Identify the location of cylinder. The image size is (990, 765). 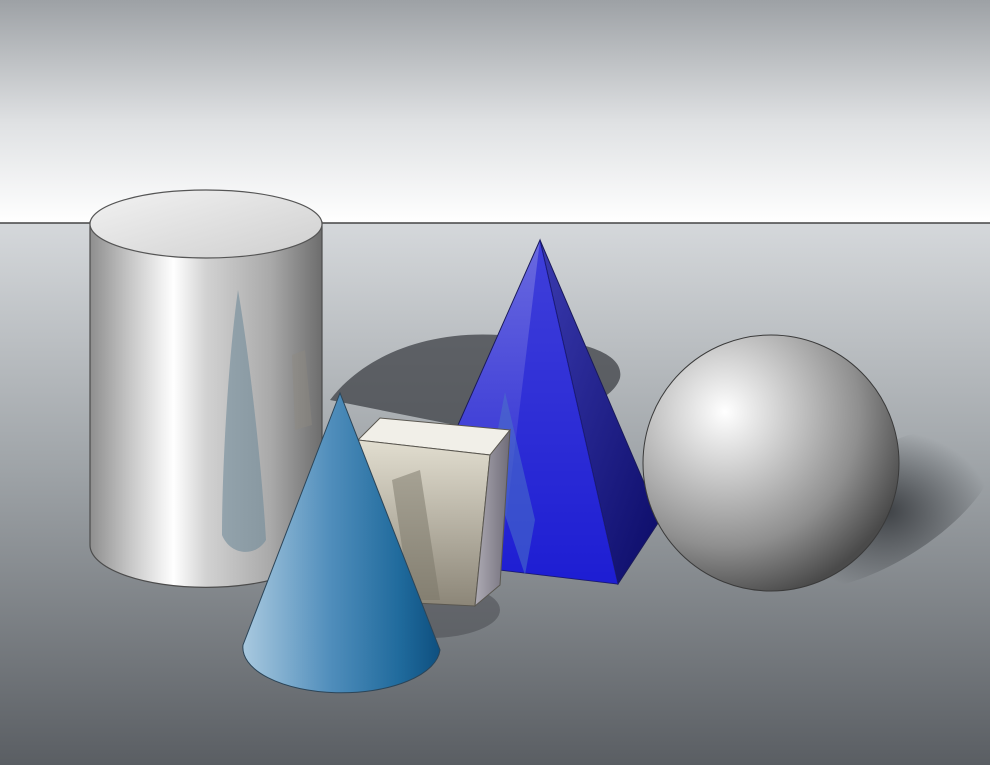
(206, 388).